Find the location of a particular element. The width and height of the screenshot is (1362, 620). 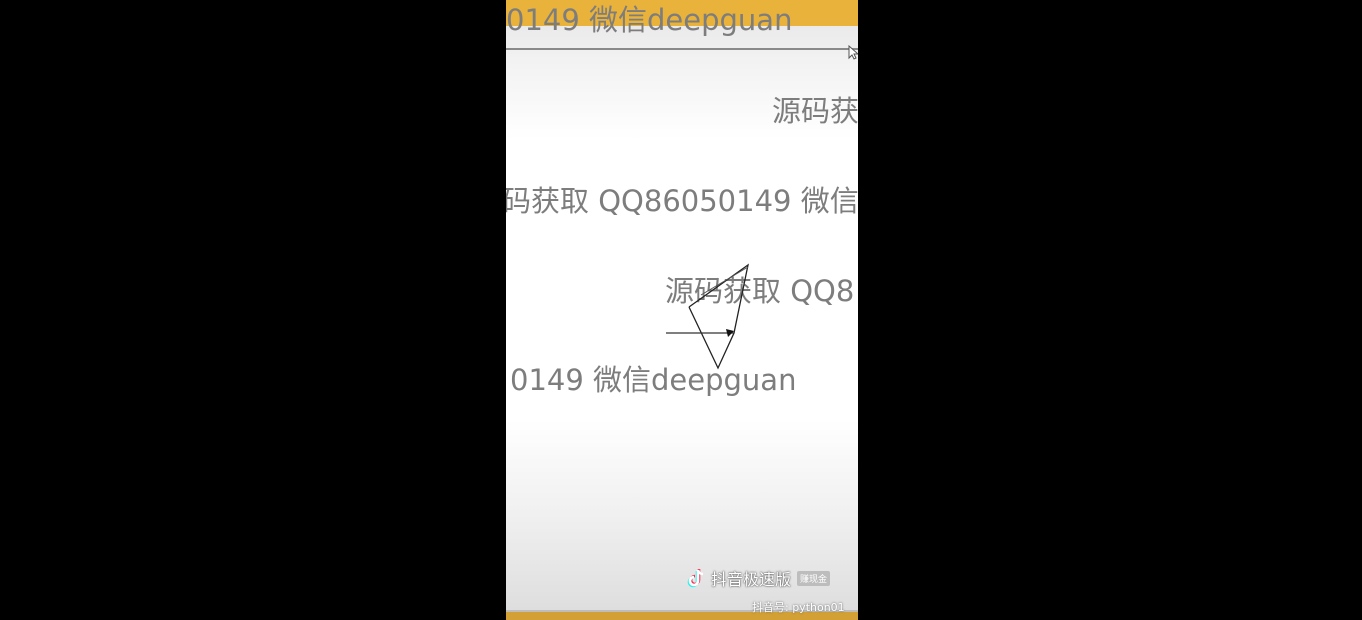

account-id-label: 抖音号: python01 is located at coordinates (798, 607).